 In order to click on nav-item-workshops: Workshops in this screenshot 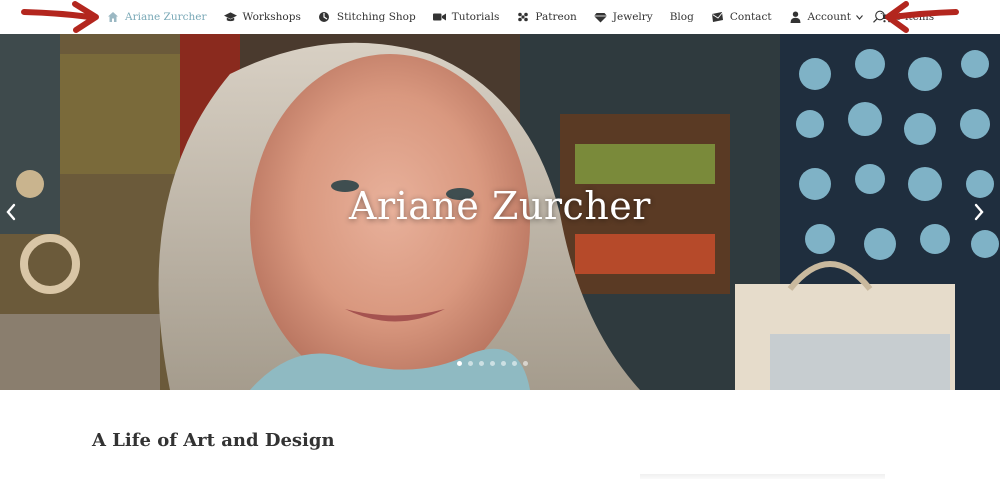, I will do `click(262, 17)`.